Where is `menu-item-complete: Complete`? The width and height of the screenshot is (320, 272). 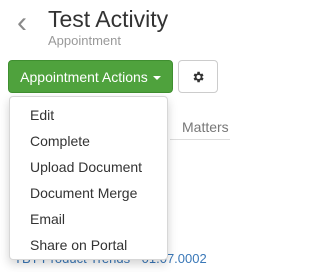 menu-item-complete: Complete is located at coordinates (88, 141).